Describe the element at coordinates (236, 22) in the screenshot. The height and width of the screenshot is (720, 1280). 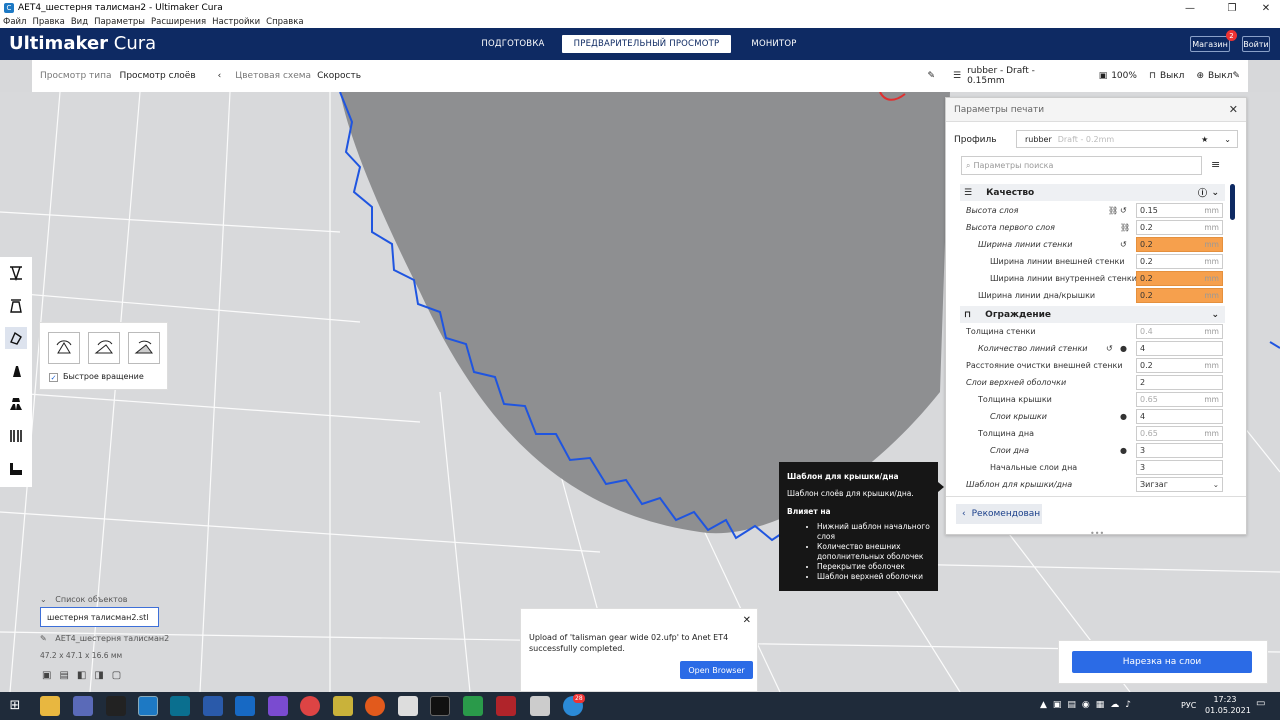
I see `menu-settings: Настройки` at that location.